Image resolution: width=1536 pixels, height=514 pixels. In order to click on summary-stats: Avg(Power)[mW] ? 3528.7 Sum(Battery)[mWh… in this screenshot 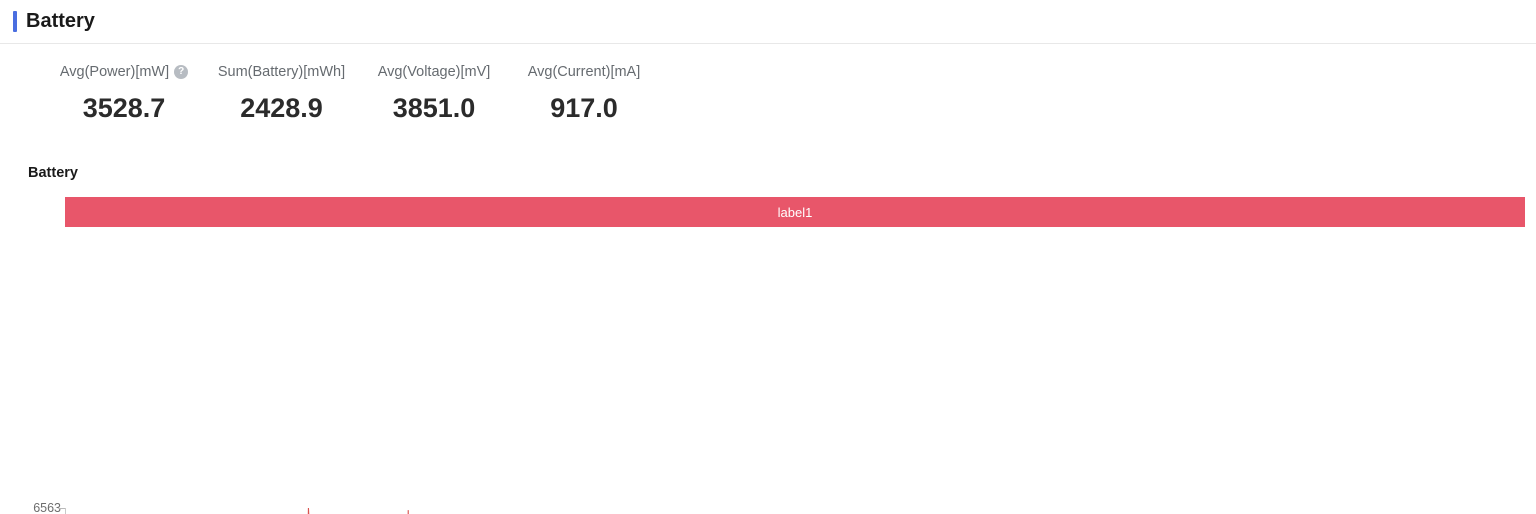, I will do `click(351, 92)`.